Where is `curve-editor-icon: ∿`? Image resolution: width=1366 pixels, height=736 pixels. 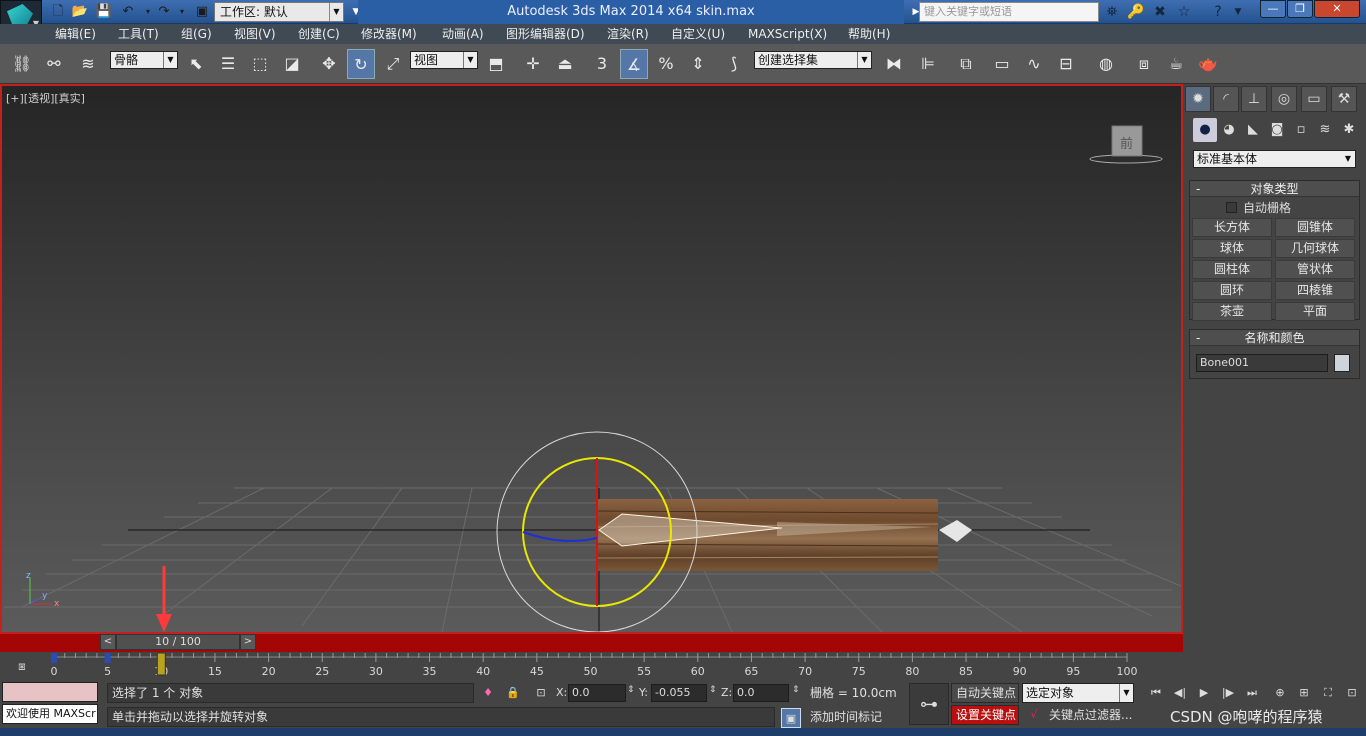
curve-editor-icon: ∿ is located at coordinates (1034, 64).